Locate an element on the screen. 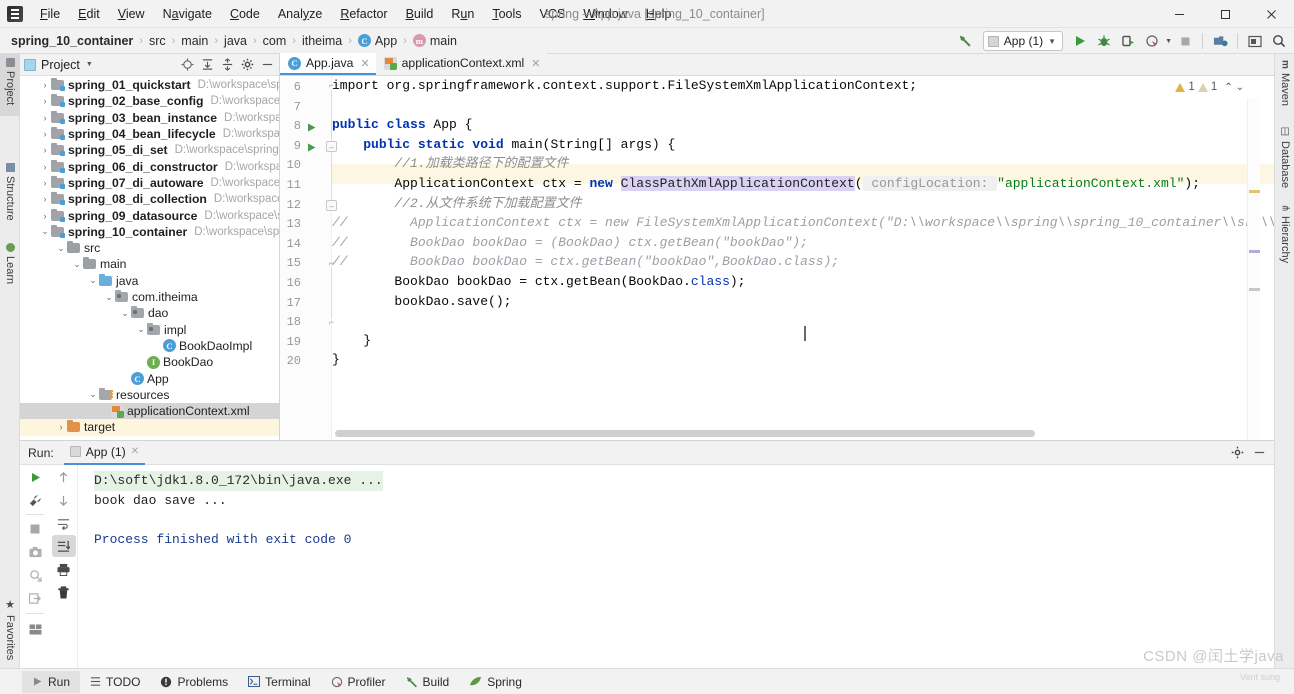 Image resolution: width=1294 pixels, height=694 pixels. export-icon is located at coordinates (35, 598).